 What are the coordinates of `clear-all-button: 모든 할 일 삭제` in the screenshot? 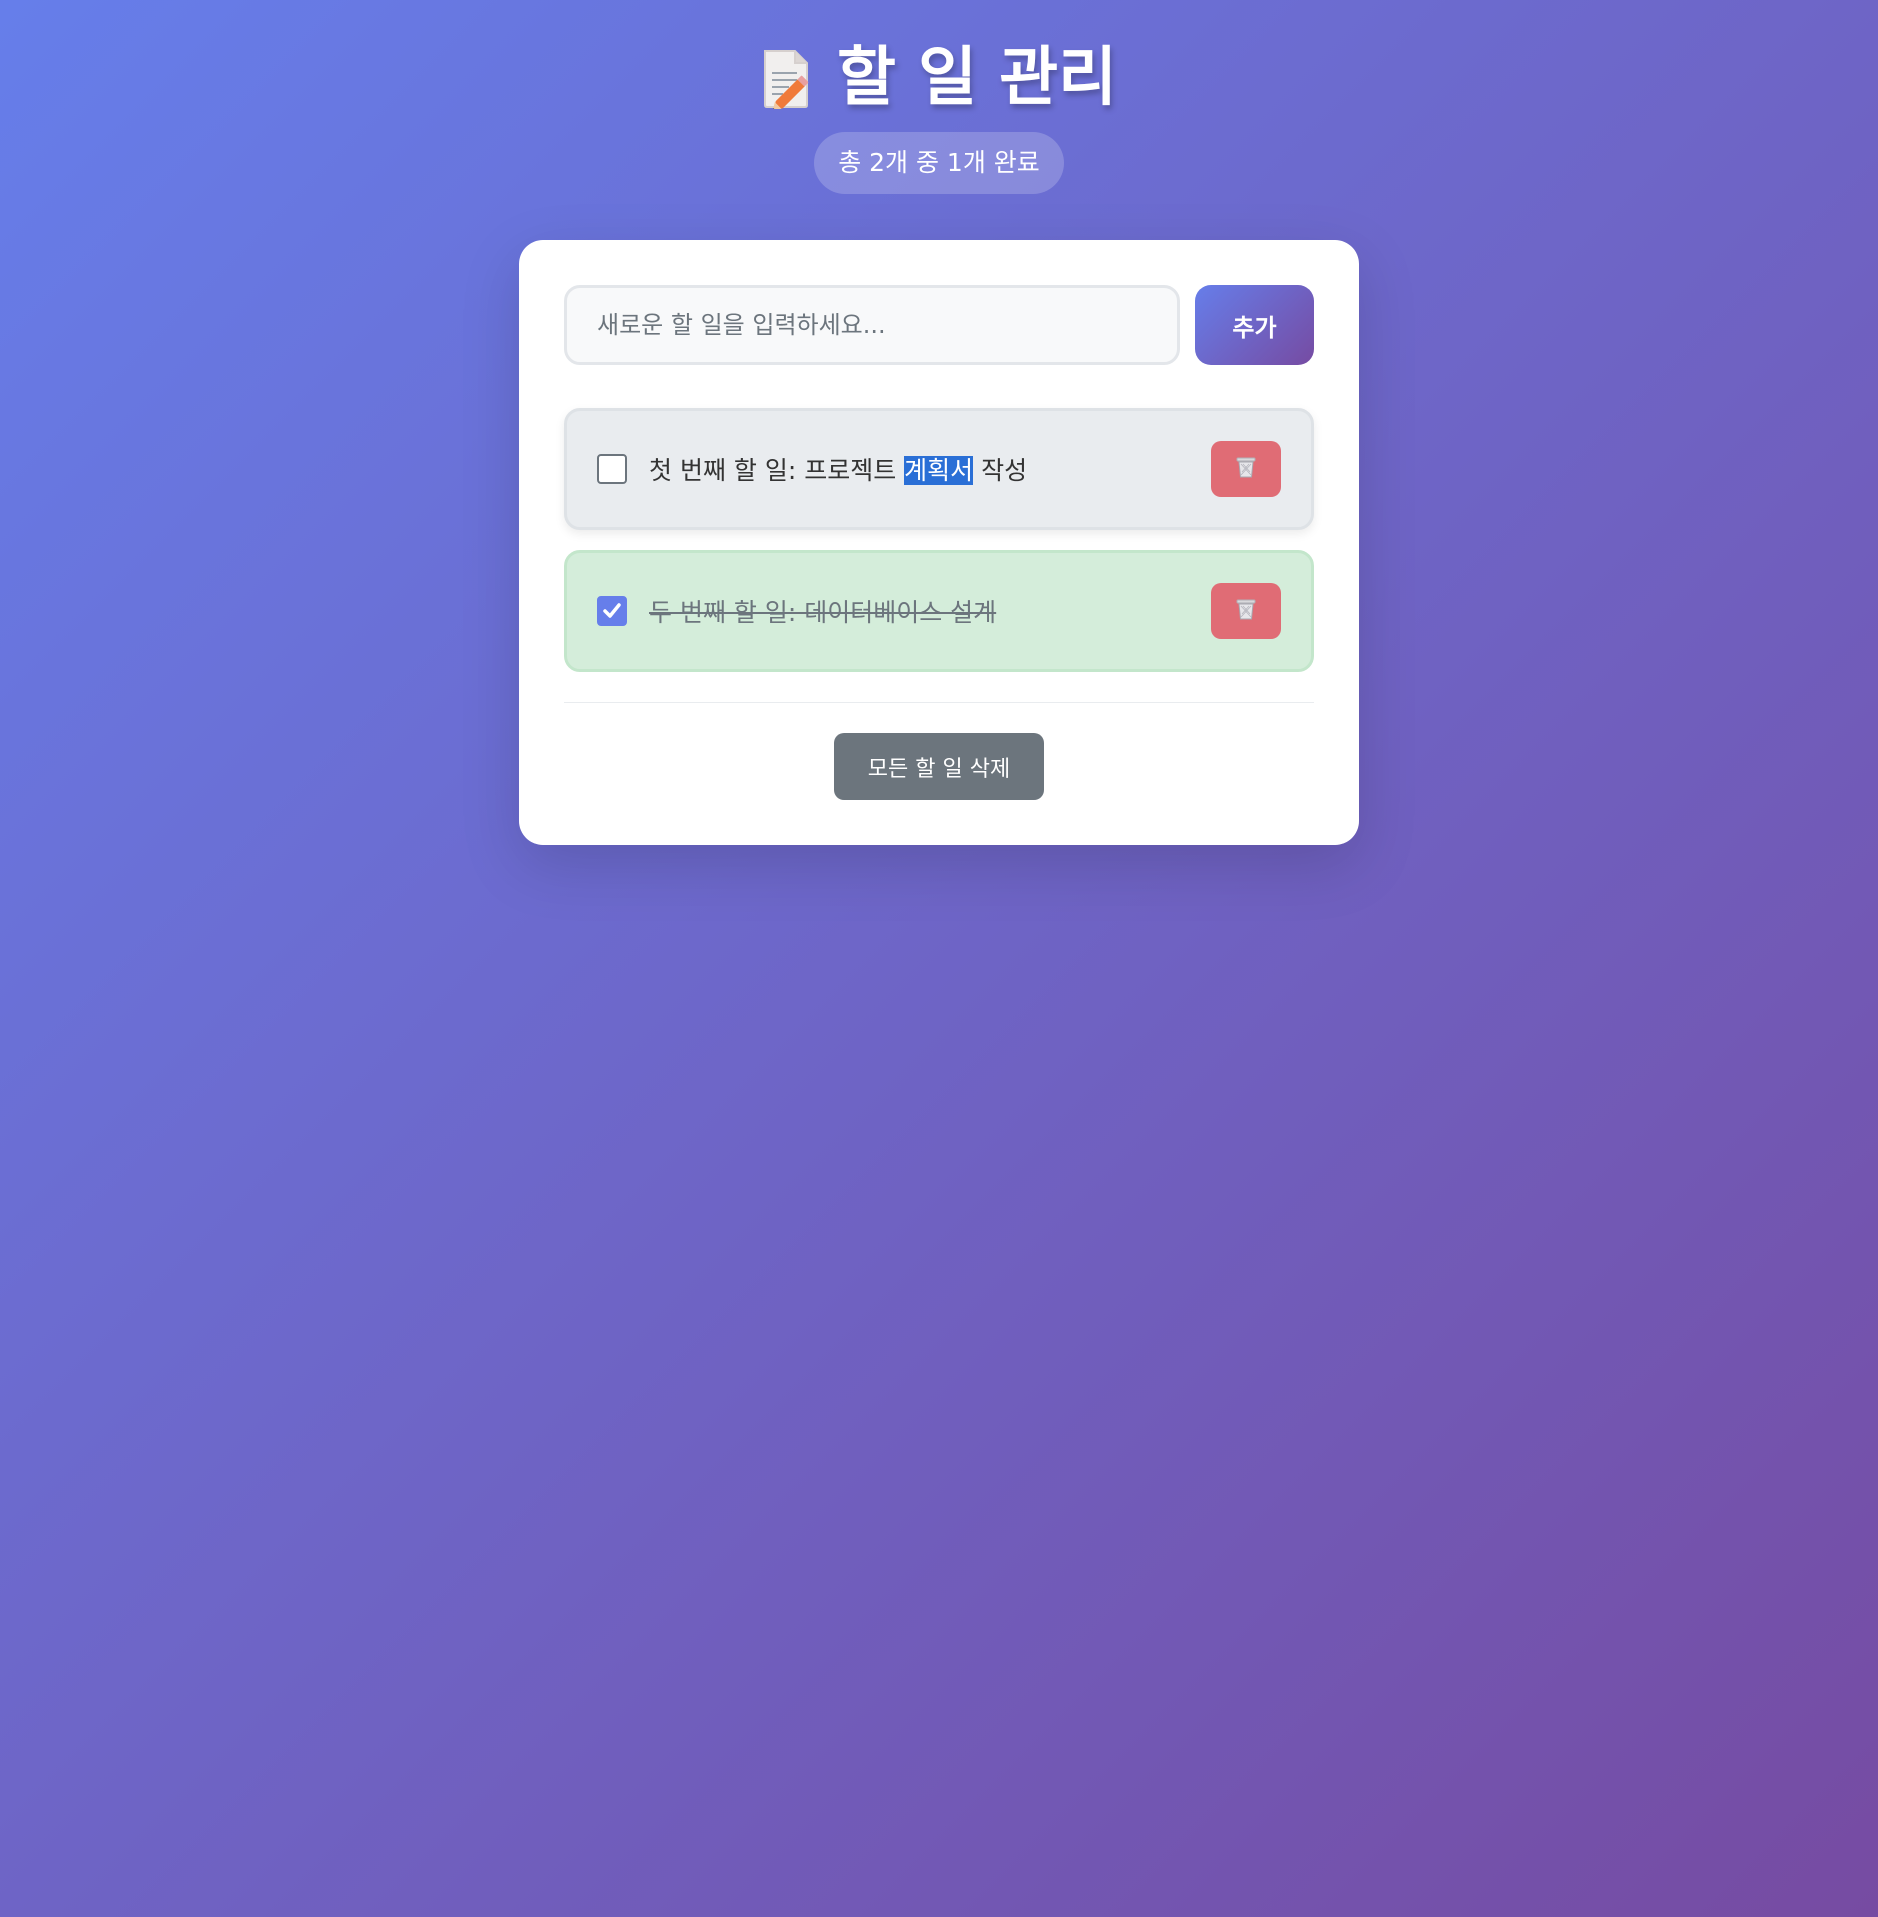 It's located at (939, 766).